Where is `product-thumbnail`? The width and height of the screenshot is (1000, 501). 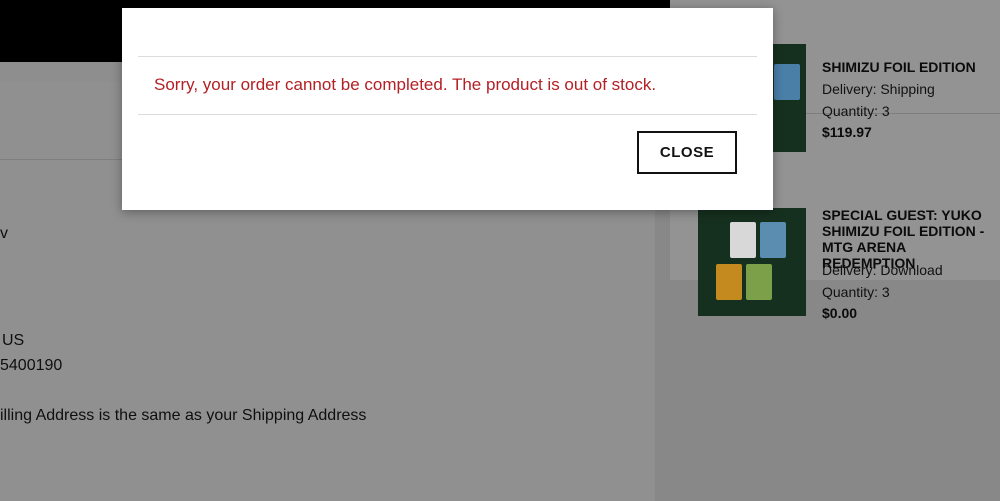 product-thumbnail is located at coordinates (752, 262).